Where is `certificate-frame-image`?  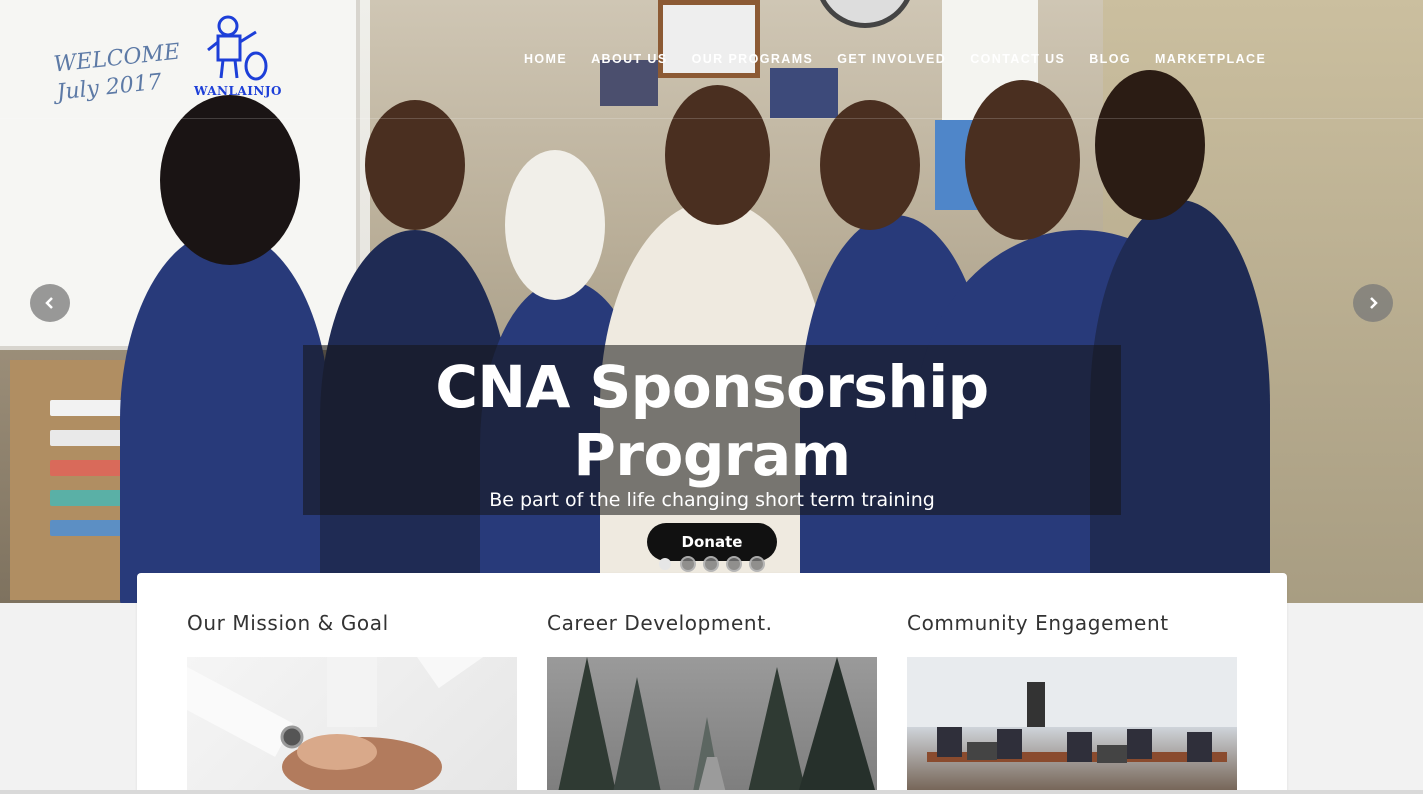
certificate-frame-image is located at coordinates (709, 39).